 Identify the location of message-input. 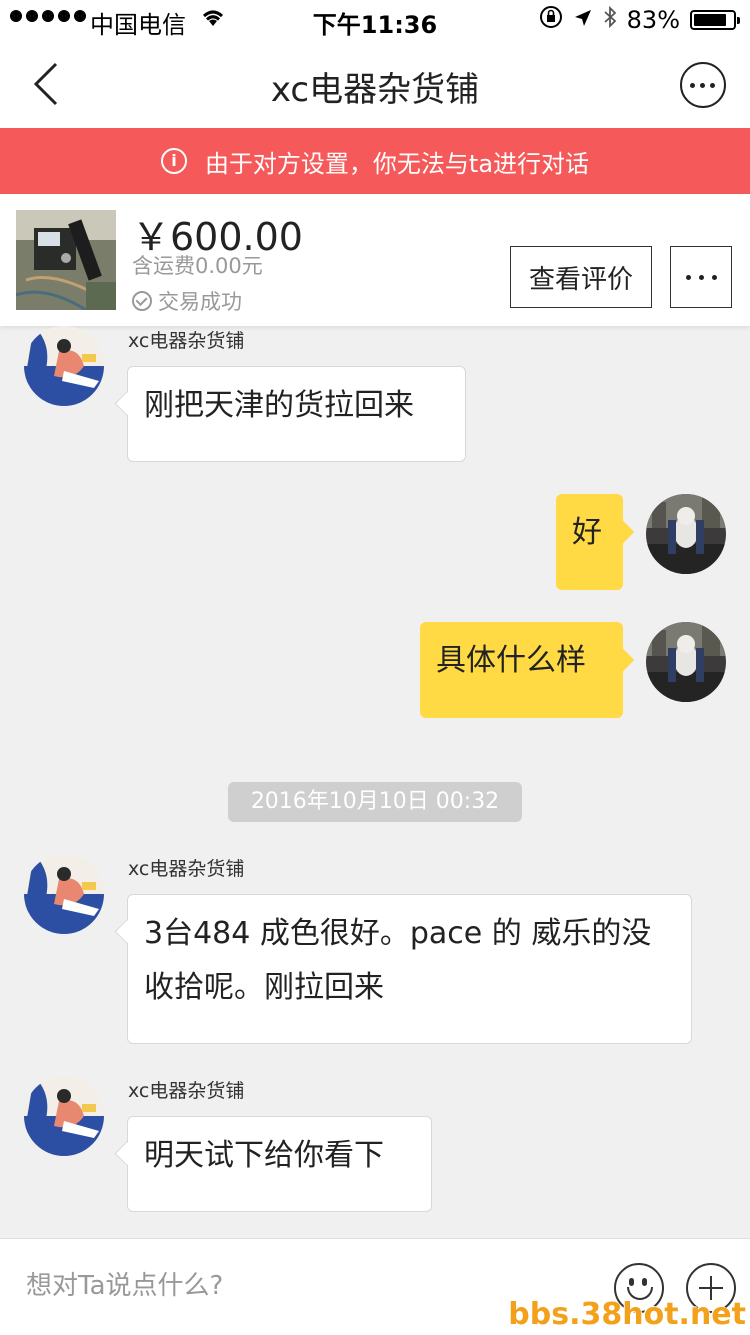
(306, 1286).